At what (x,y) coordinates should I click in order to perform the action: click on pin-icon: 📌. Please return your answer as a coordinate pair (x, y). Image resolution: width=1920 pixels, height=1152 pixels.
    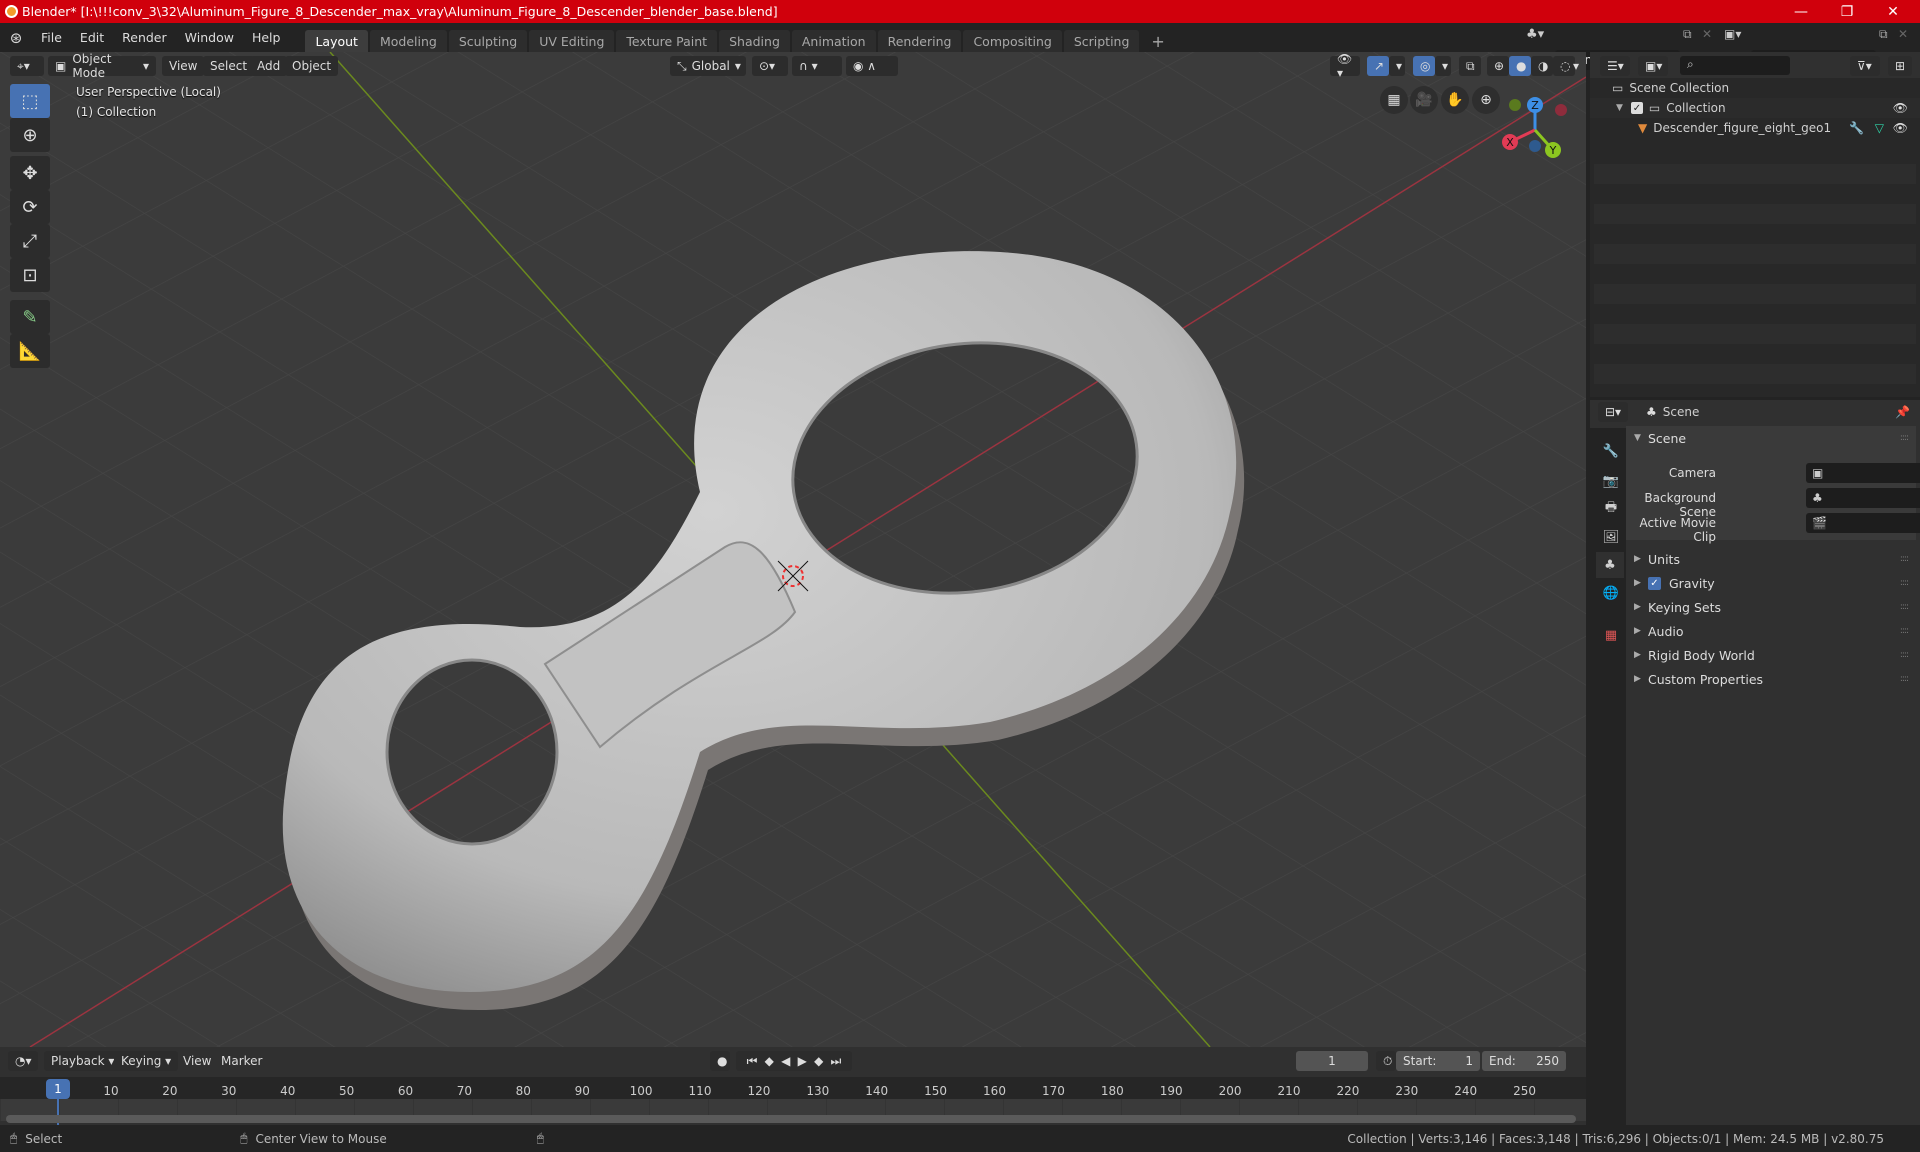
    Looking at the image, I should click on (1902, 412).